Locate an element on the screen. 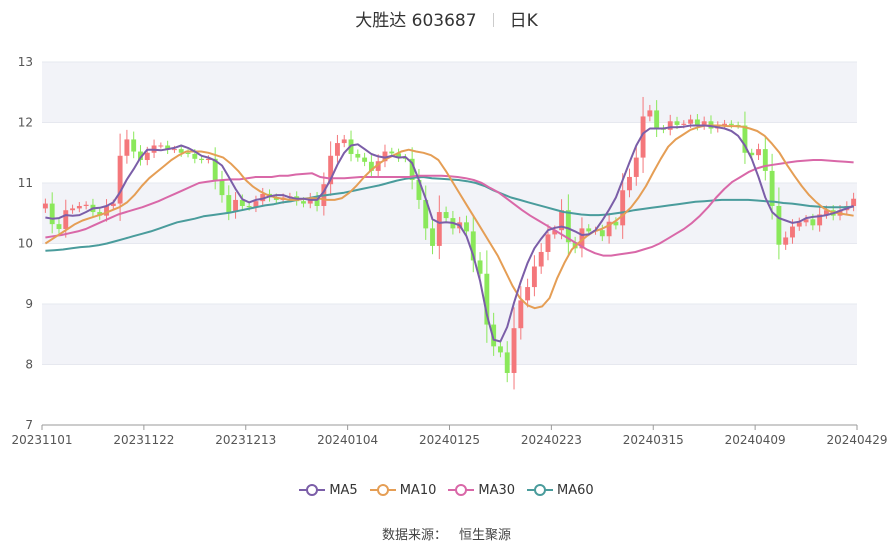  y-tick-label: 10 is located at coordinates (25, 244).